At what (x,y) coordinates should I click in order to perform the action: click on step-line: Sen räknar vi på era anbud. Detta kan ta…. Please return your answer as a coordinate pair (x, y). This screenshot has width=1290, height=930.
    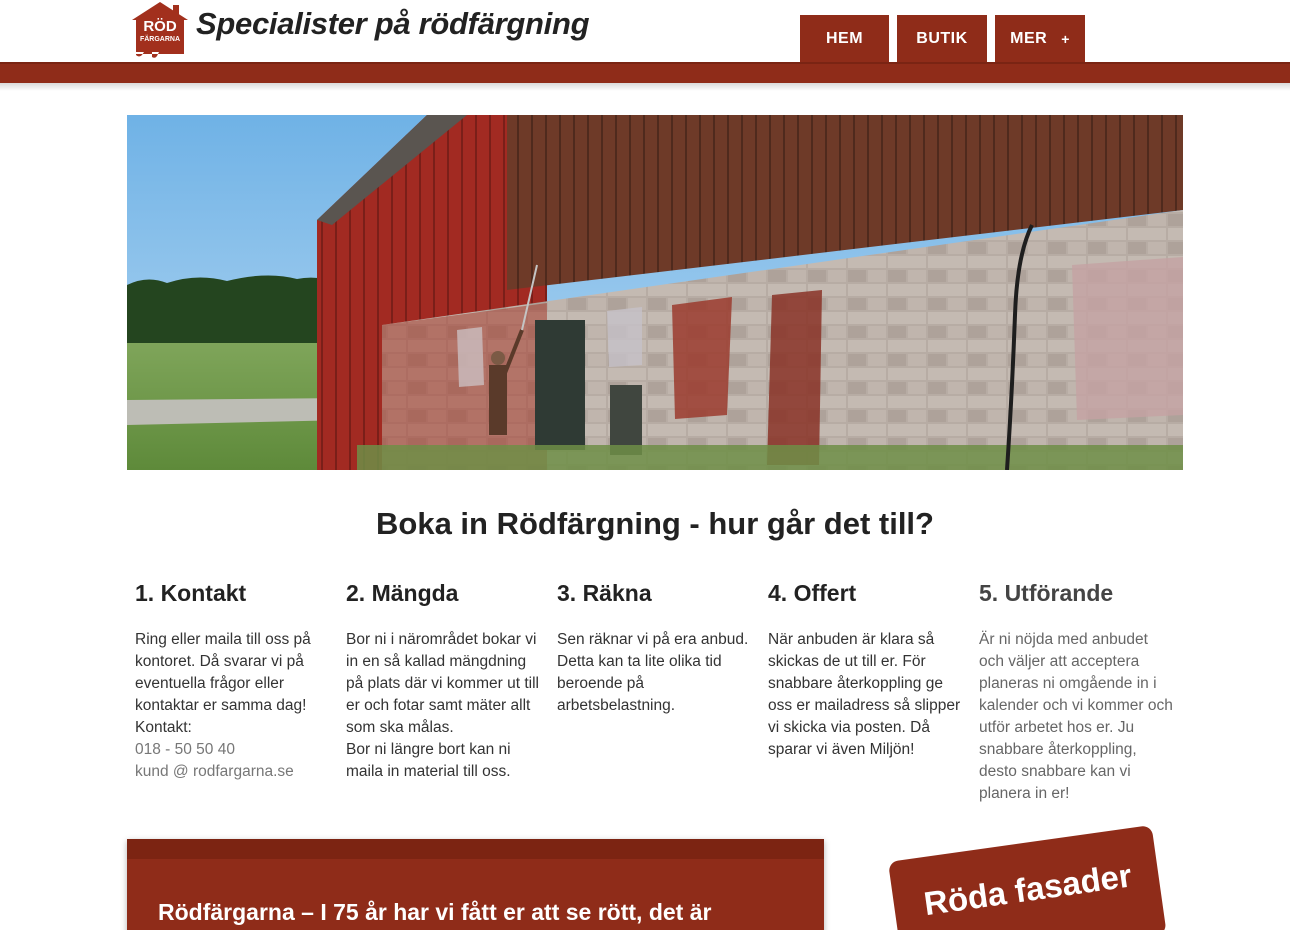
    Looking at the image, I should click on (653, 672).